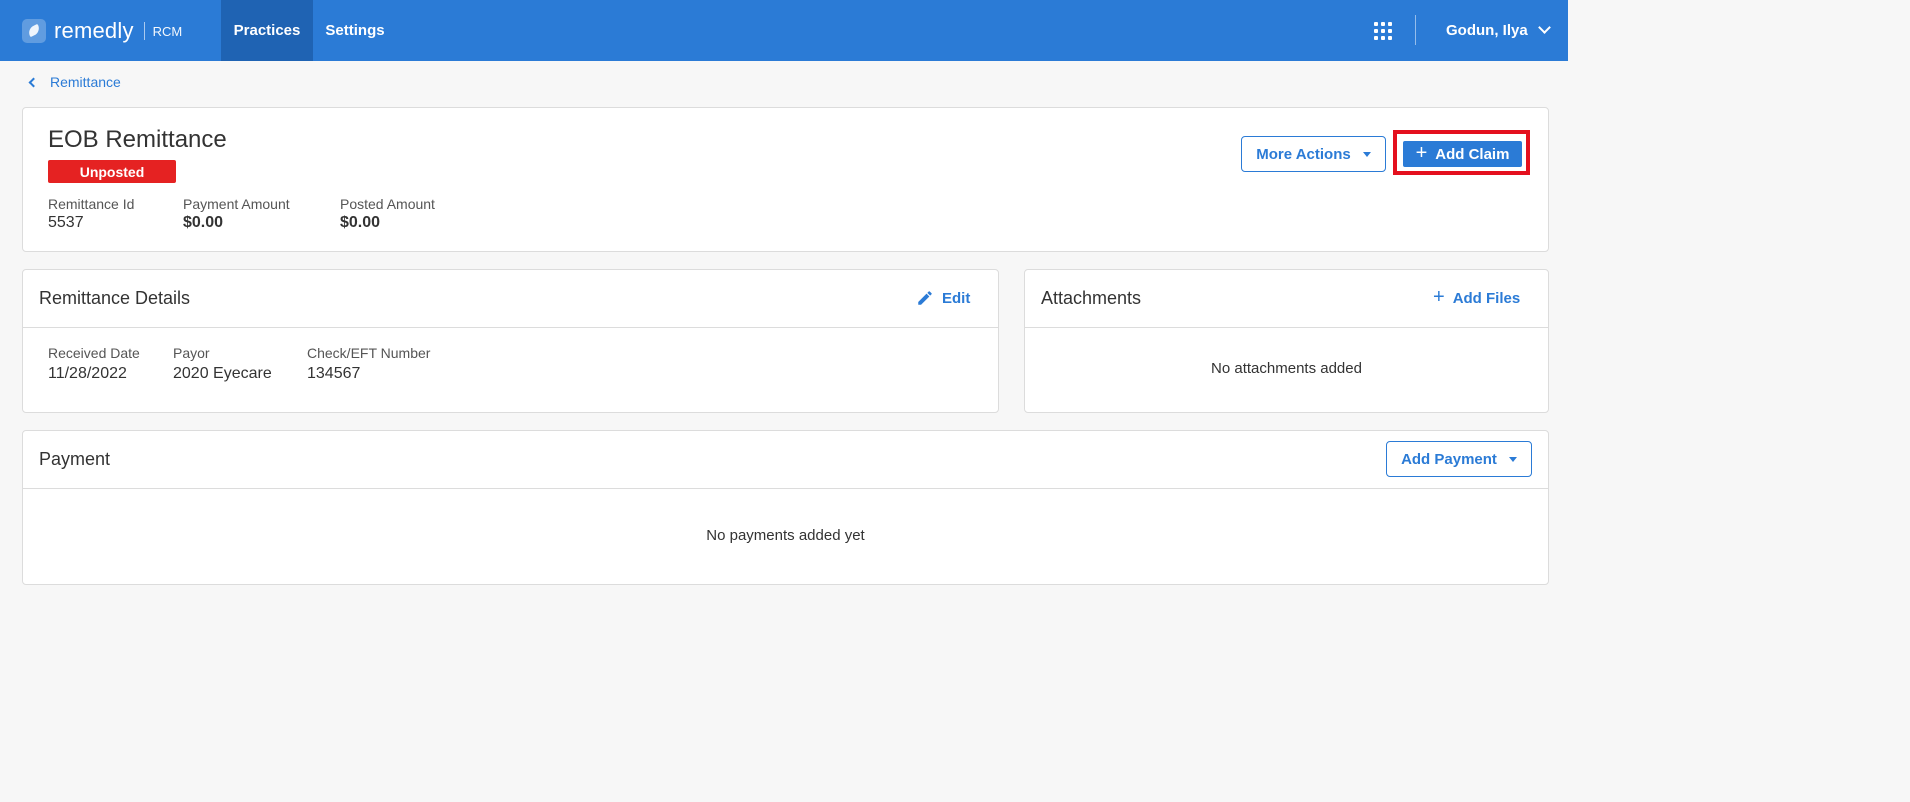 The width and height of the screenshot is (1910, 802). Describe the element at coordinates (191, 353) in the screenshot. I see `field-label: Payor` at that location.